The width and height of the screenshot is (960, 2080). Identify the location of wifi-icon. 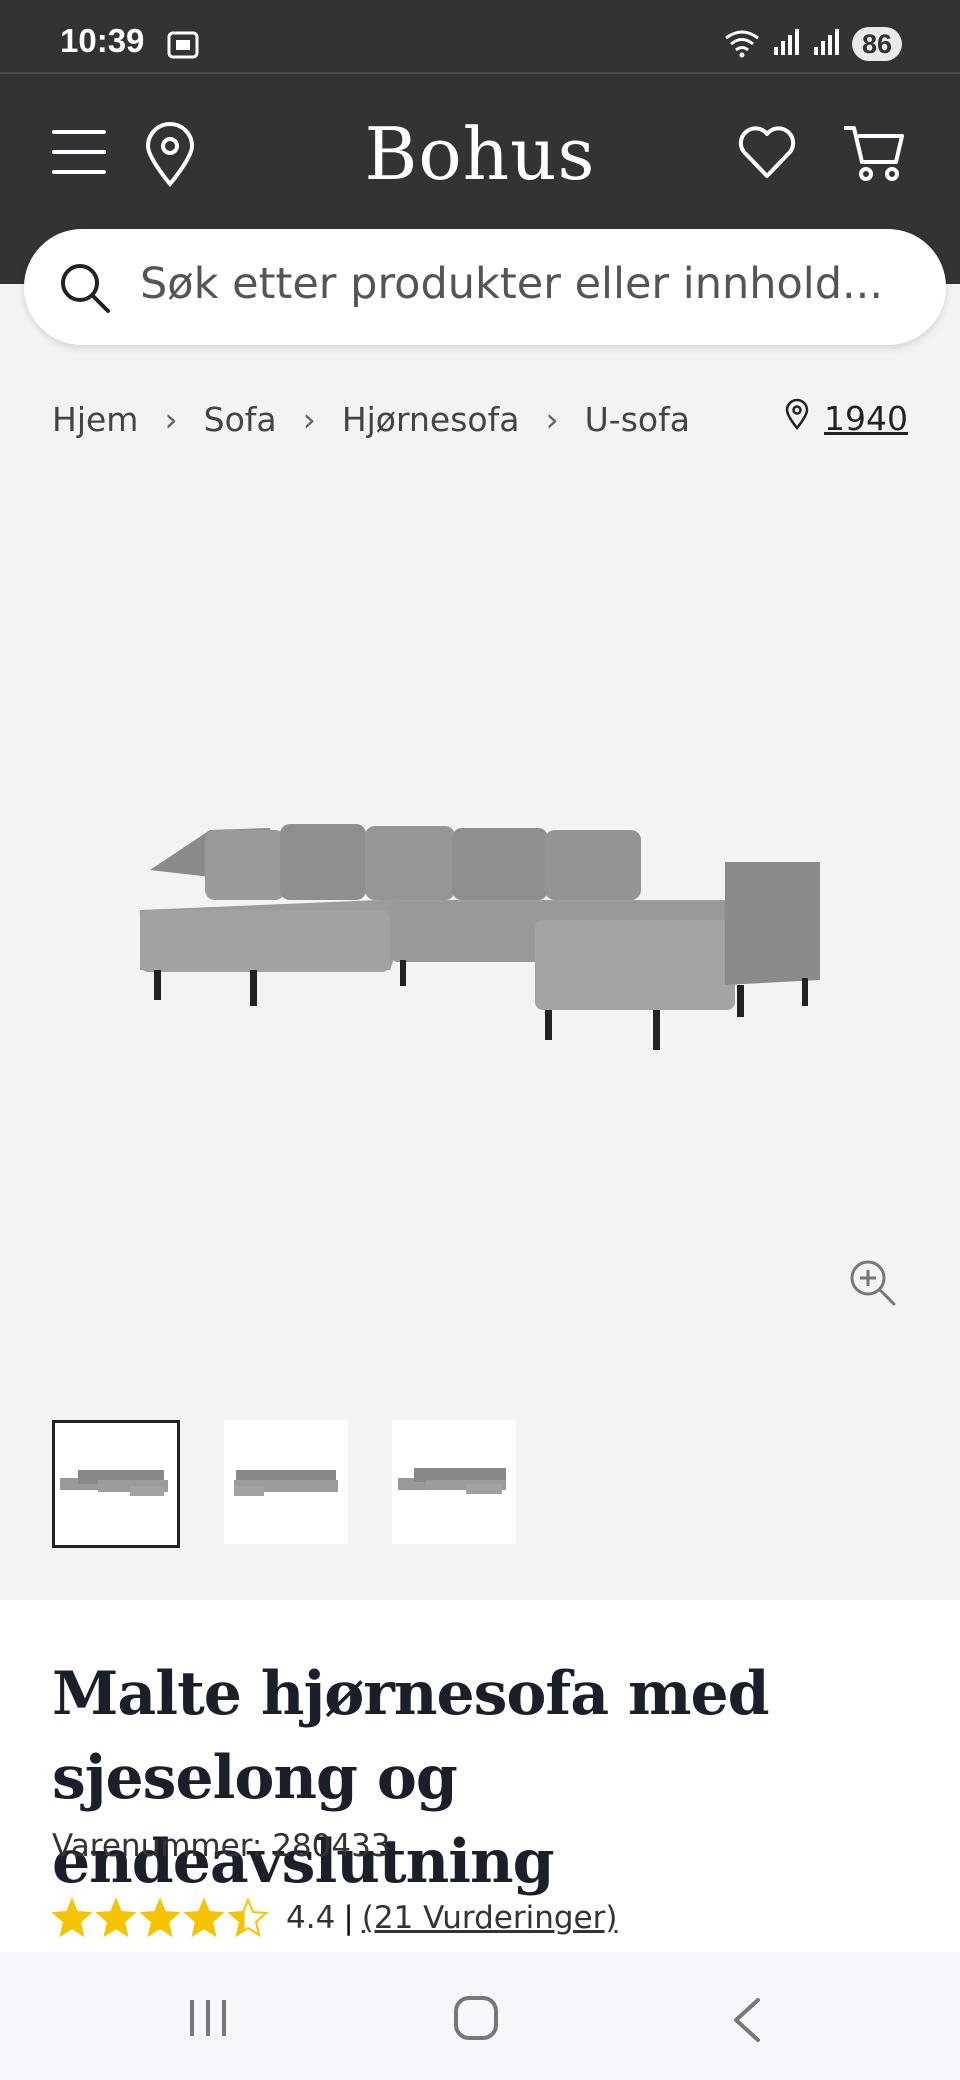
(742, 44).